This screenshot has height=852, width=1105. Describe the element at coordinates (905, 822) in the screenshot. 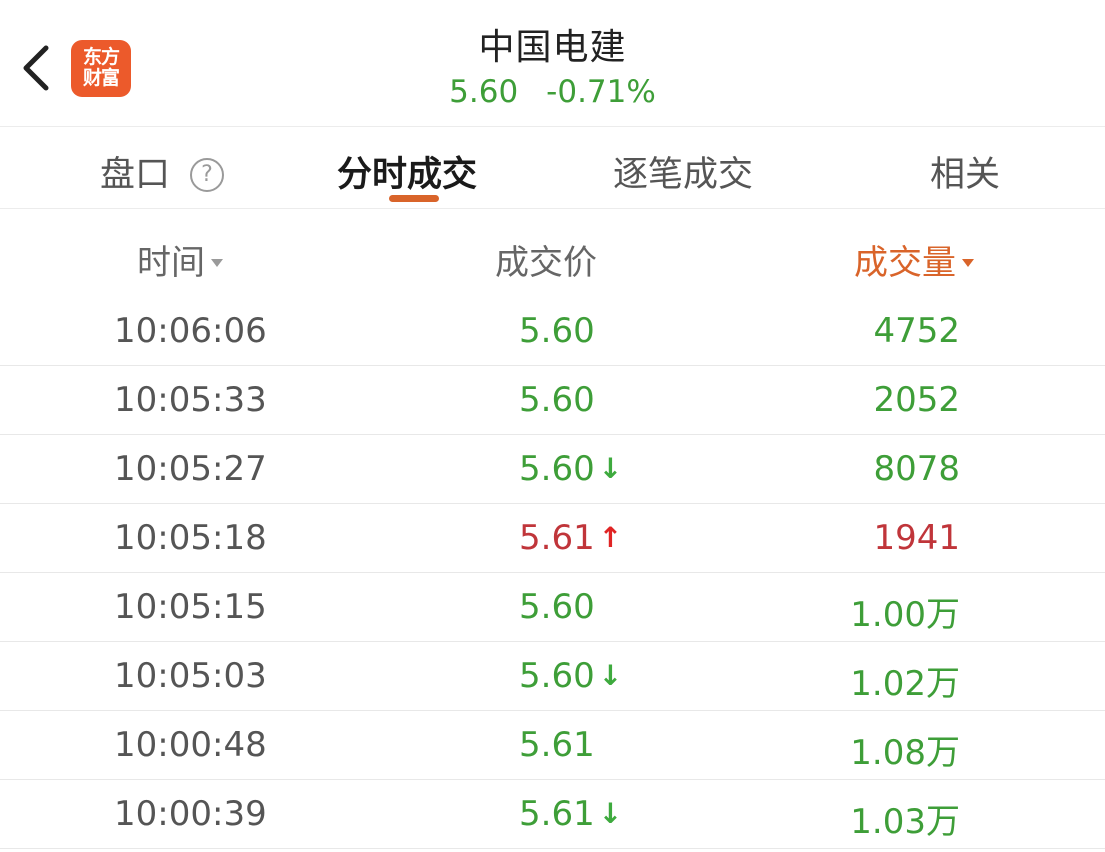

I see `trade-volume: 1.03万` at that location.